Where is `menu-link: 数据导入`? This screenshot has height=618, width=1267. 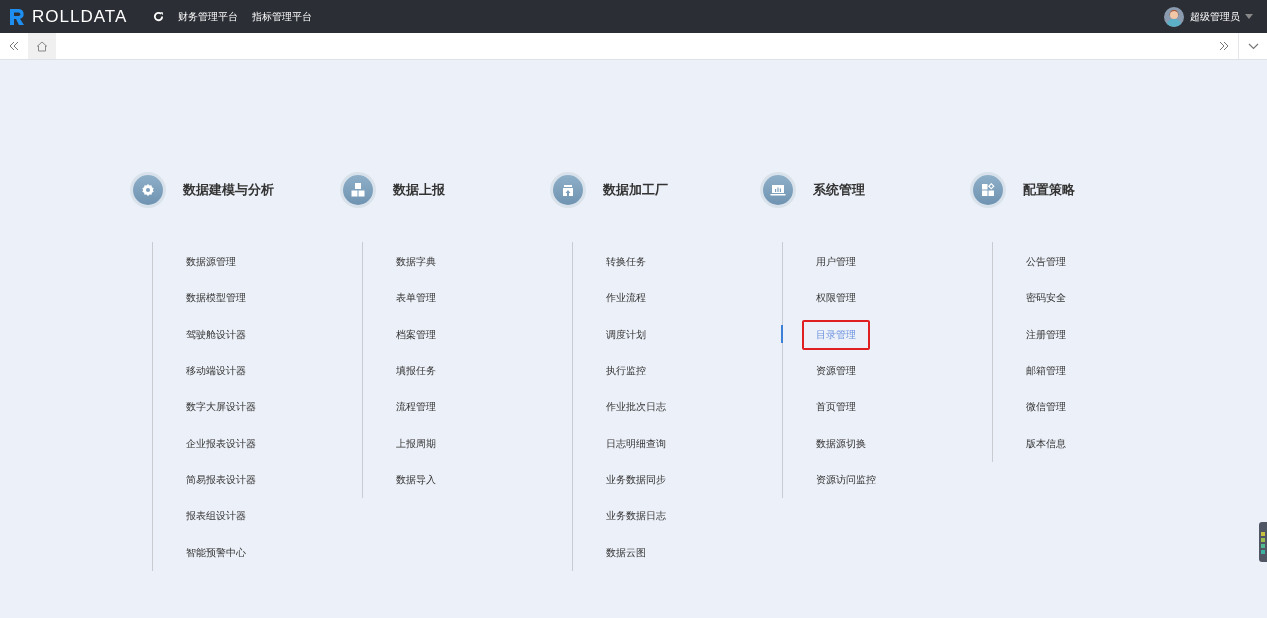
menu-link: 数据导入 is located at coordinates (416, 479).